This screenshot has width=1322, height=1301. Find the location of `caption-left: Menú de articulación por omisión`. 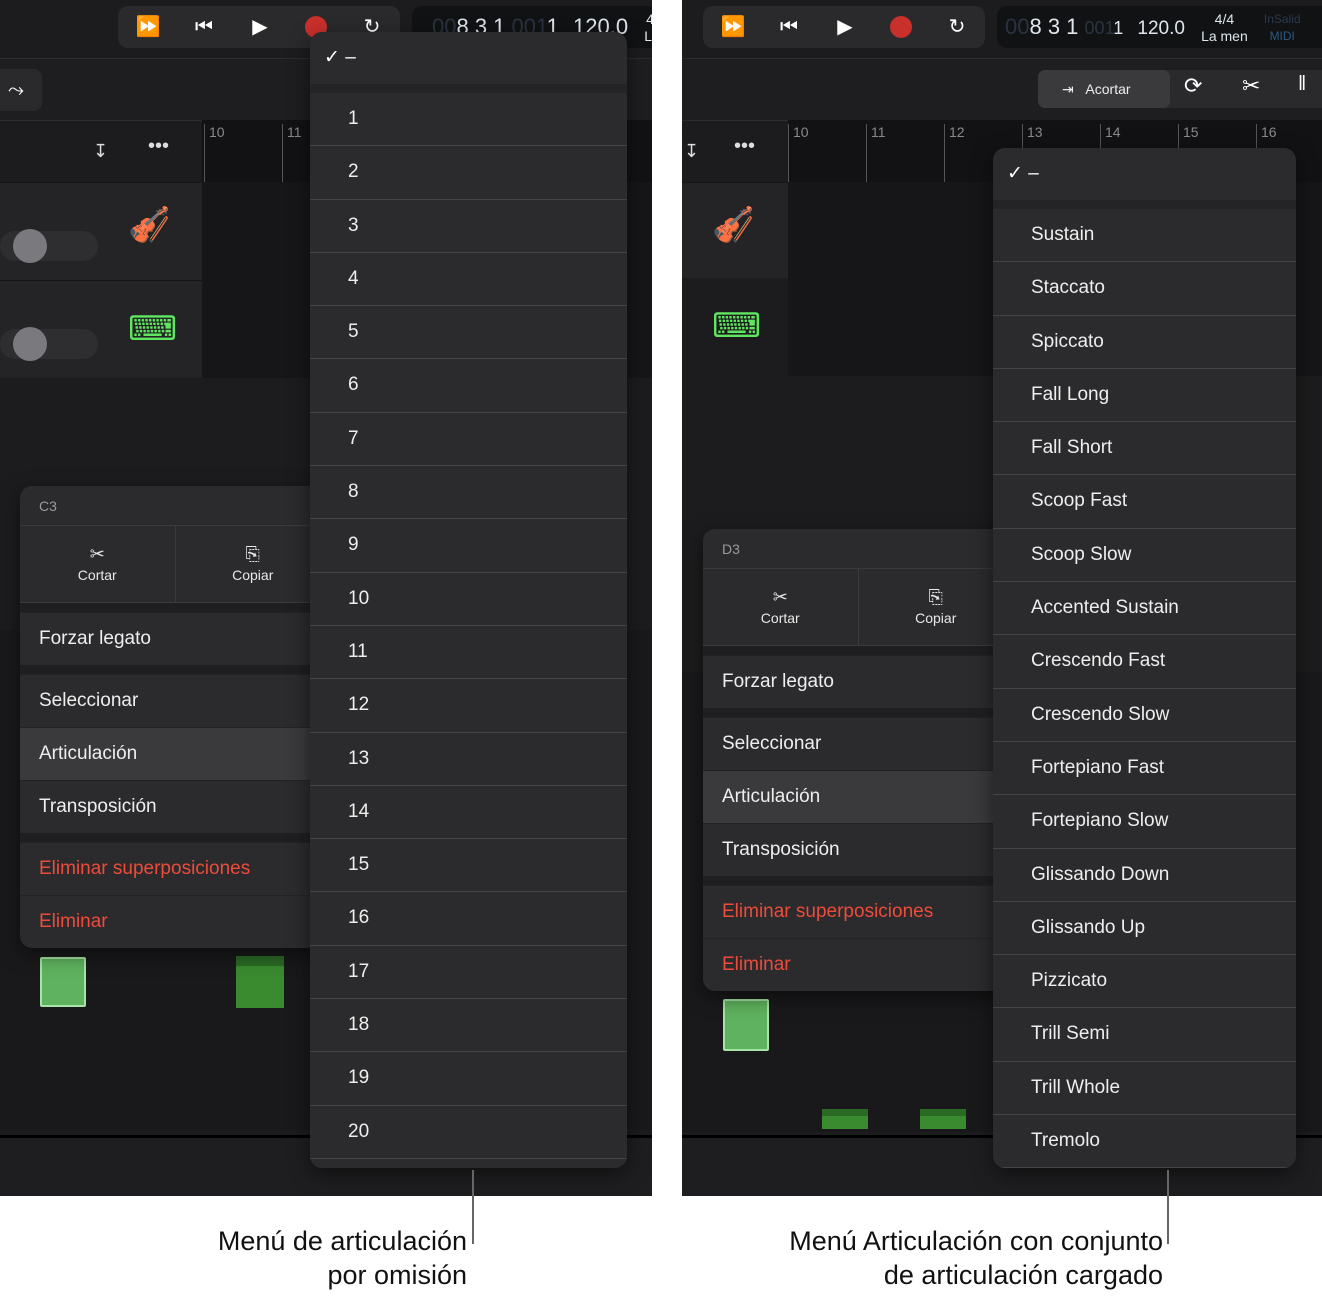

caption-left: Menú de articulación por omisión is located at coordinates (342, 1258).